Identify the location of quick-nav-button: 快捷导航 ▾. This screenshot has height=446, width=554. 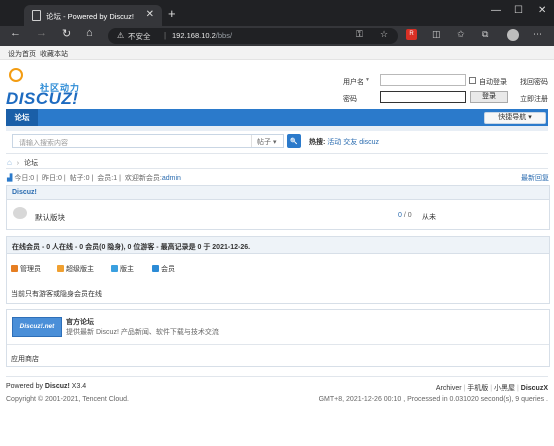
(515, 118).